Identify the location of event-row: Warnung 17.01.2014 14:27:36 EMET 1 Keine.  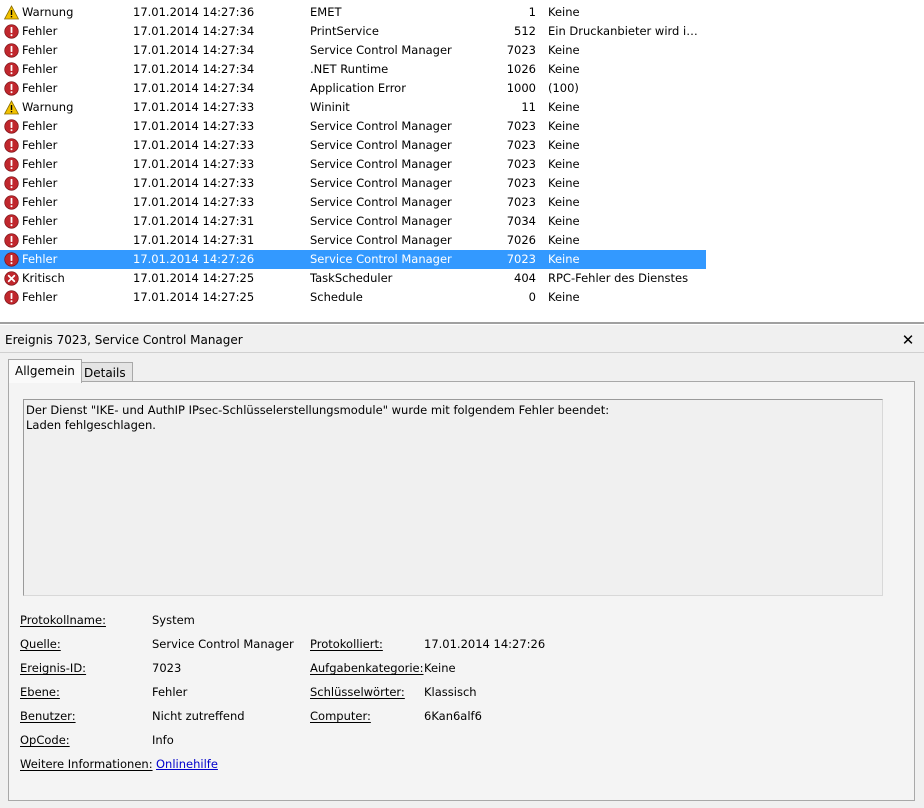
(462, 12).